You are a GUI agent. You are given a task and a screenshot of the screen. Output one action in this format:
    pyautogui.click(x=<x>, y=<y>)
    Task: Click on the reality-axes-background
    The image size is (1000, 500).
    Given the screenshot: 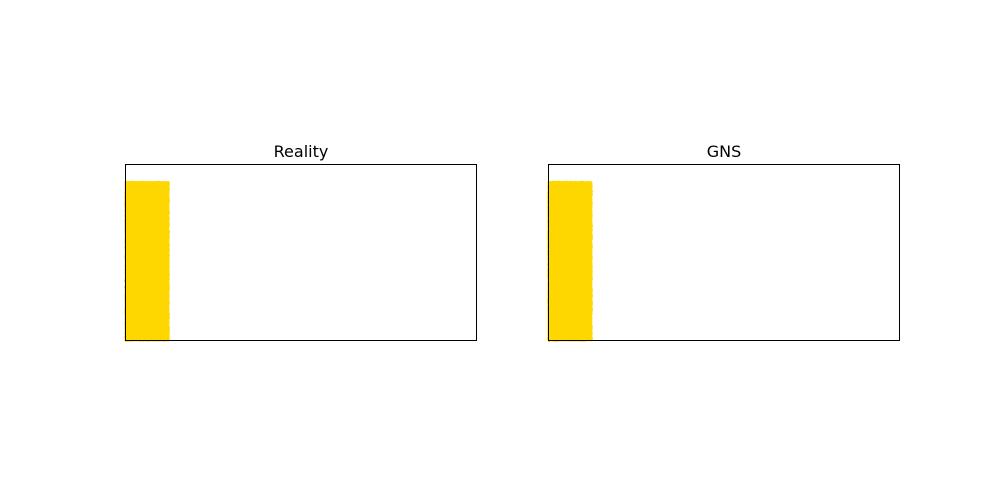 What is the action you would take?
    pyautogui.click(x=301, y=252)
    